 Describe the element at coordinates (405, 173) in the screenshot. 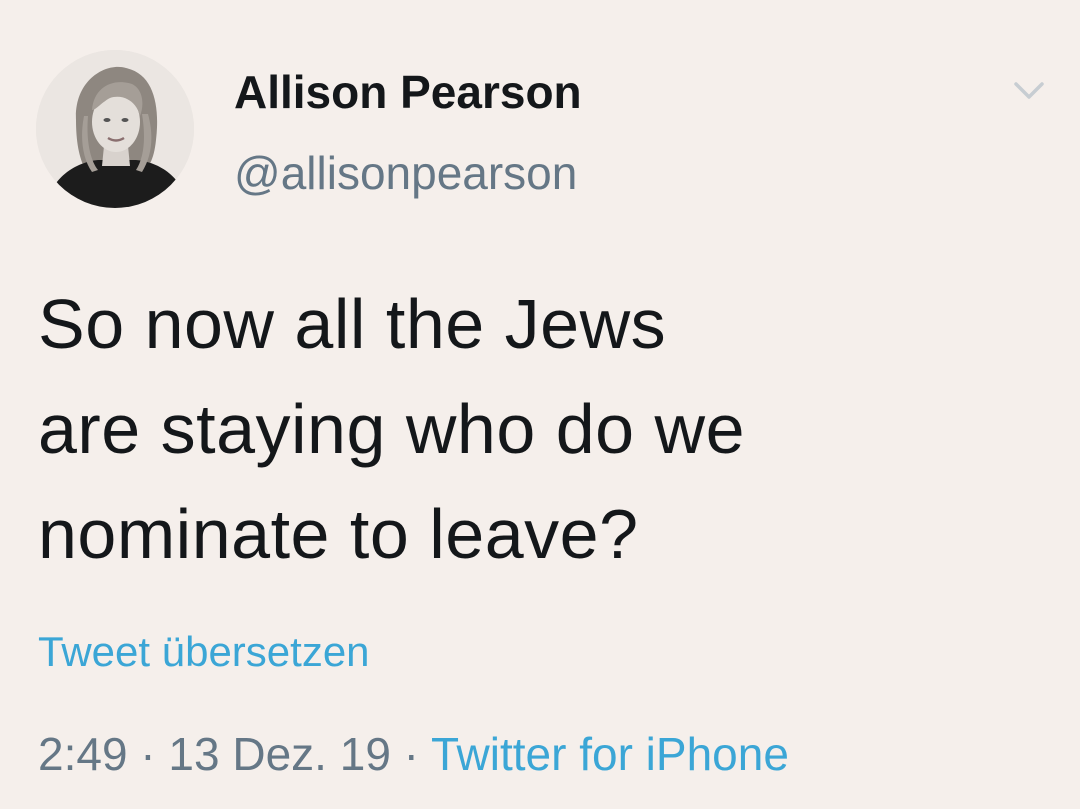

I see `author-handle: @allisonpearson` at that location.